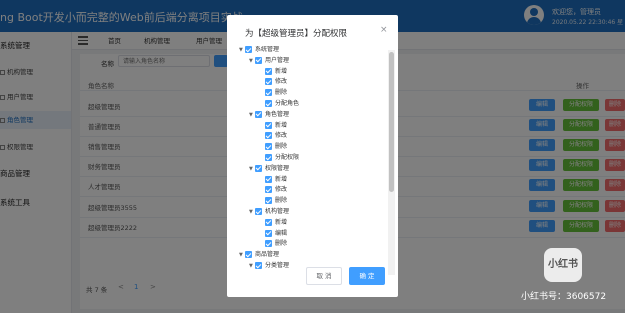 The height and width of the screenshot is (313, 625). What do you see at coordinates (563, 265) in the screenshot?
I see `watermark-logo: 小红书` at bounding box center [563, 265].